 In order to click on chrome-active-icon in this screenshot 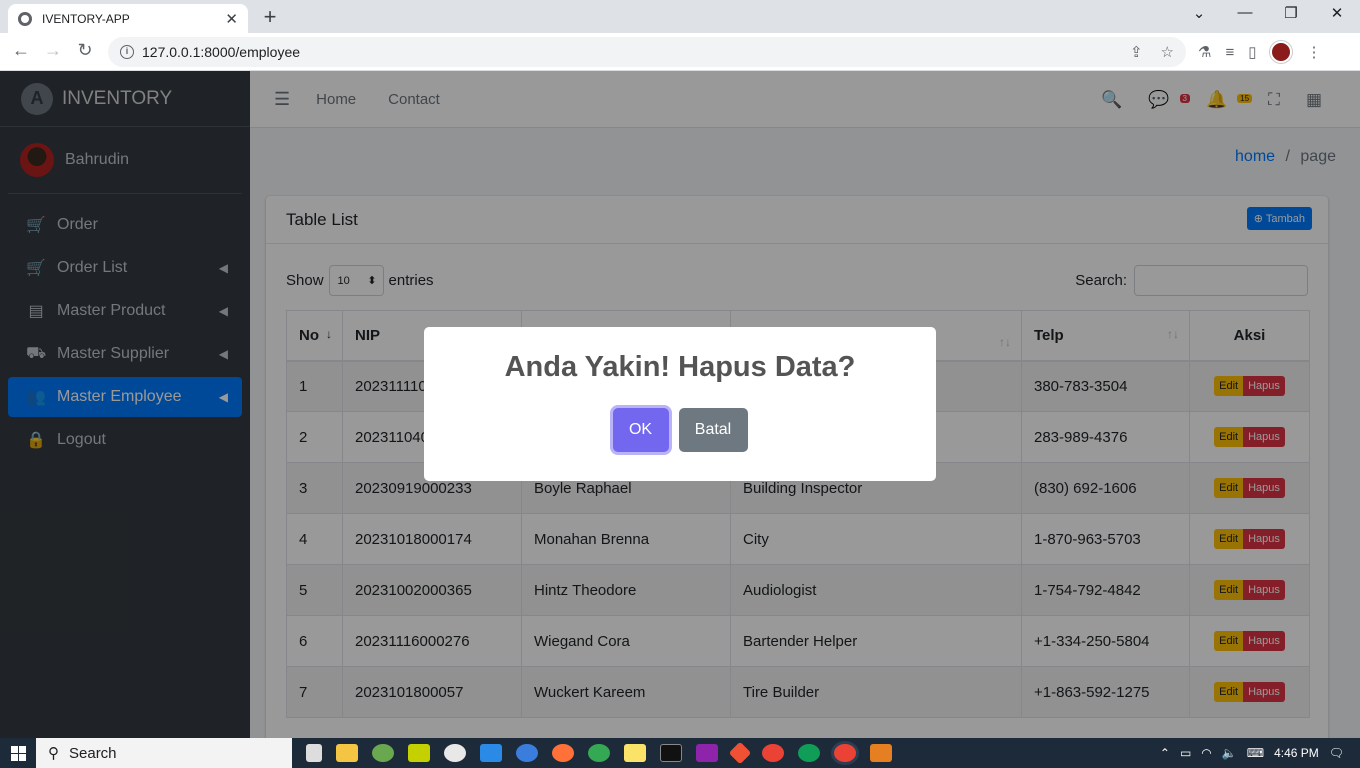, I will do `click(845, 753)`.